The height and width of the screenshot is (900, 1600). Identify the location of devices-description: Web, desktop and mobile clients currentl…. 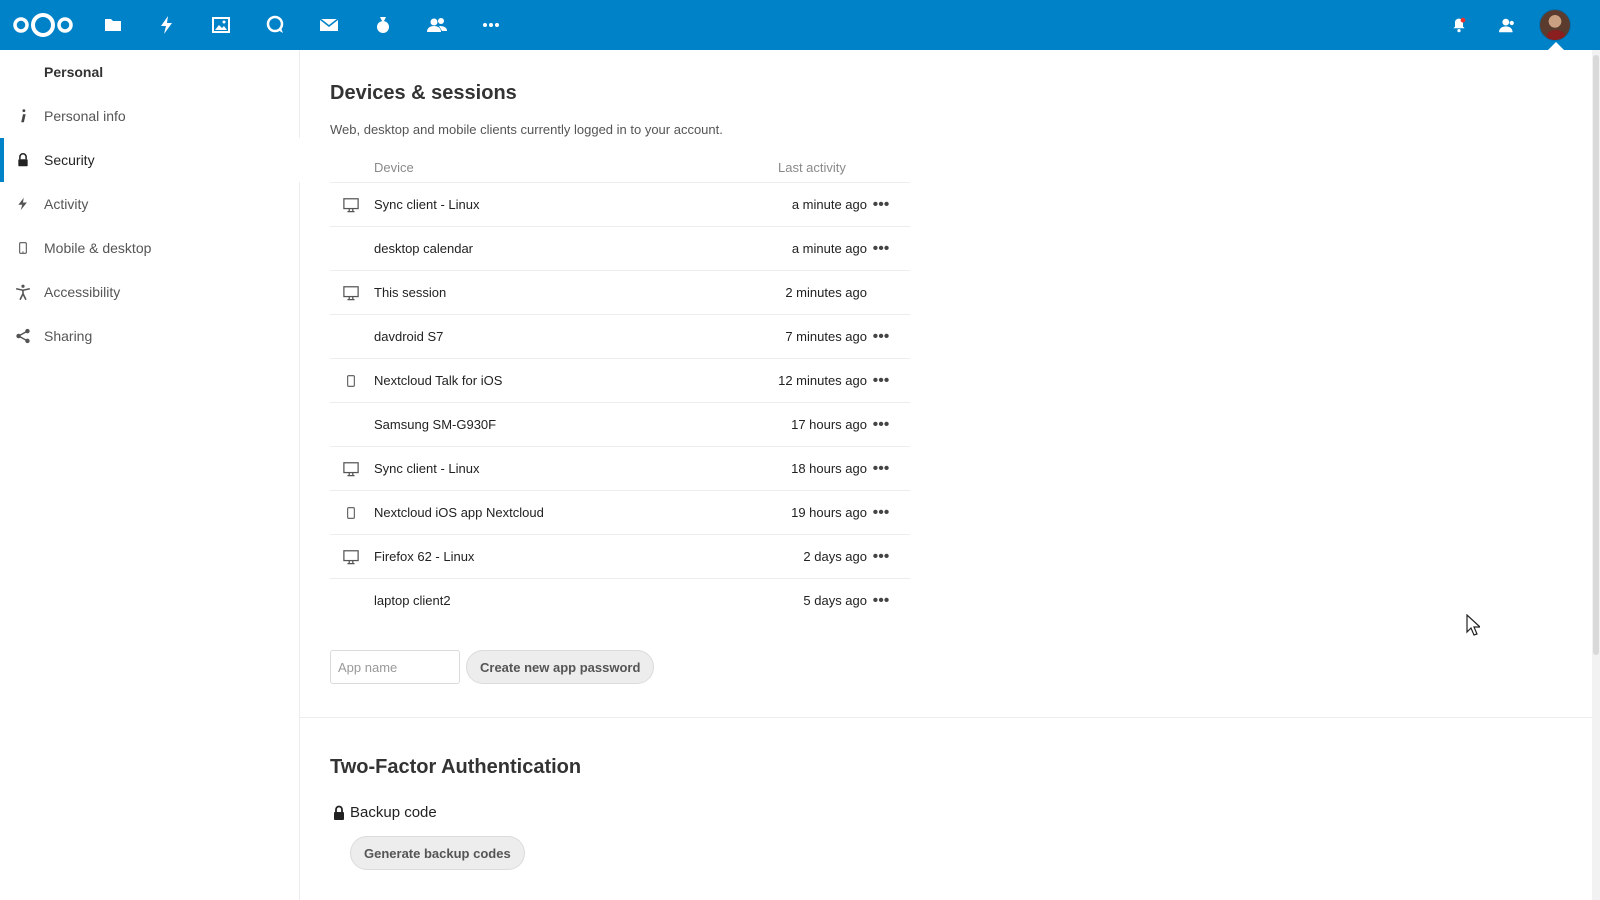
(526, 129).